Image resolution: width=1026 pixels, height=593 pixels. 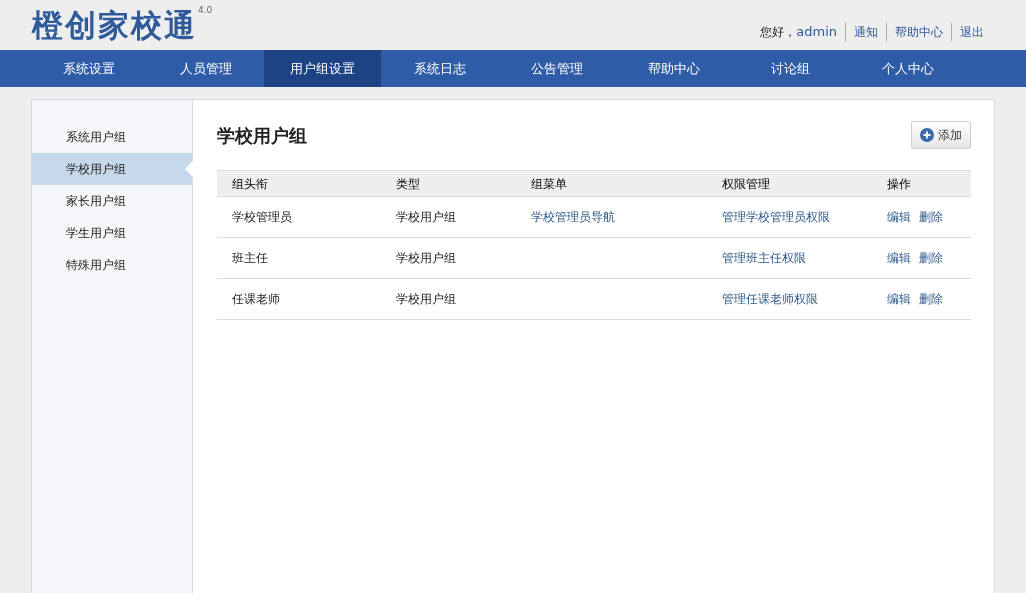 I want to click on column-header: 组菜单, so click(x=549, y=184).